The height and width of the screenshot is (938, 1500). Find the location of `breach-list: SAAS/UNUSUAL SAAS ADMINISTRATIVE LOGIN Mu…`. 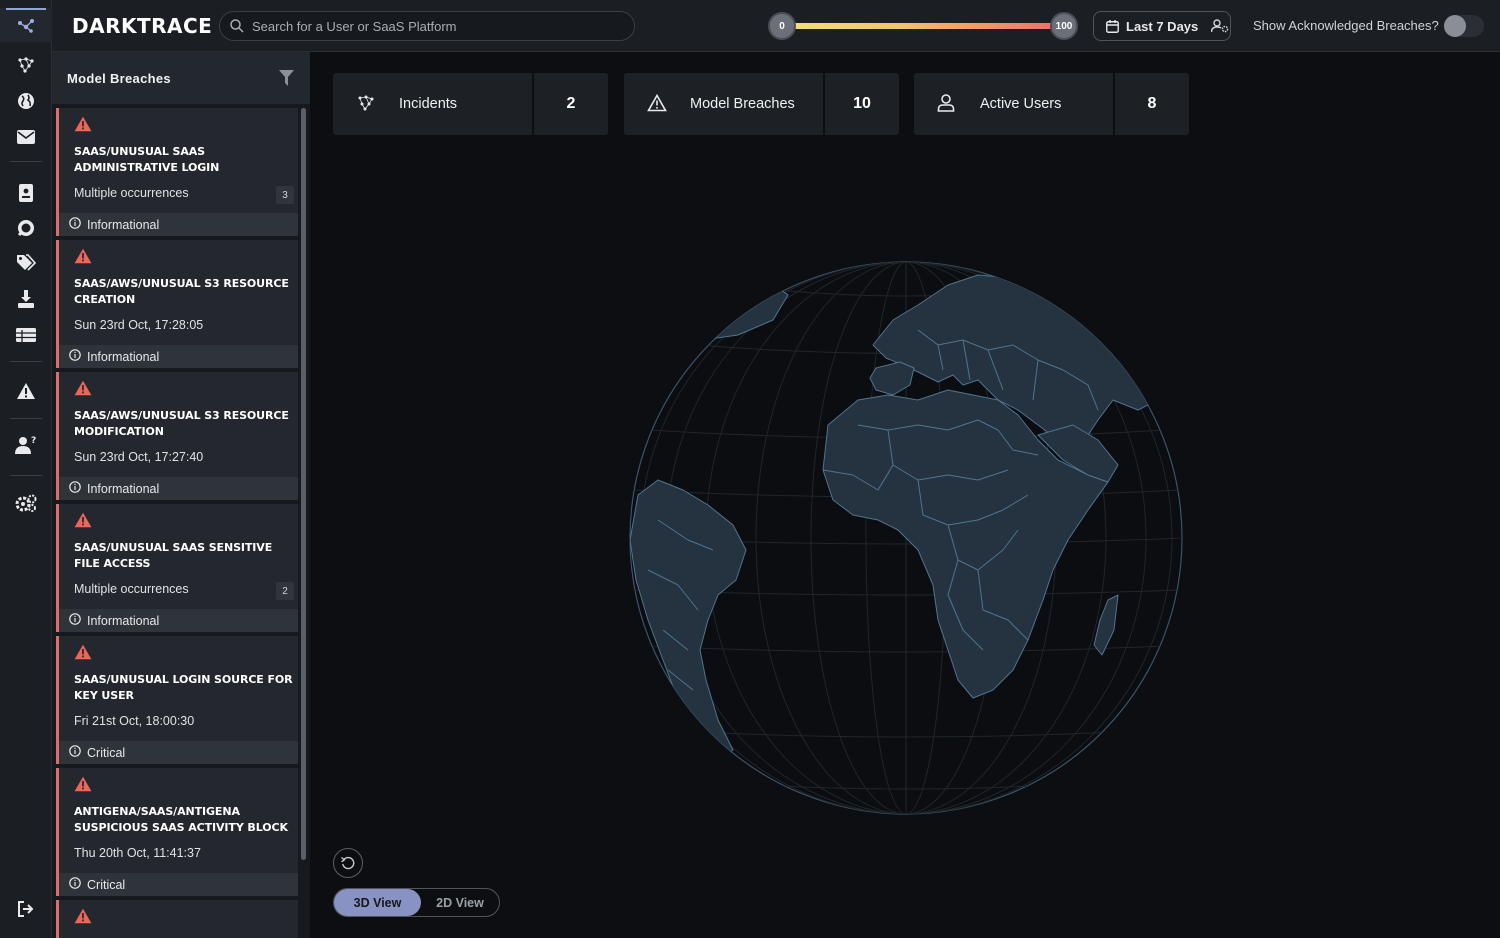

breach-list: SAAS/UNUSUAL SAAS ADMINISTRATIVE LOGIN Mu… is located at coordinates (177, 523).